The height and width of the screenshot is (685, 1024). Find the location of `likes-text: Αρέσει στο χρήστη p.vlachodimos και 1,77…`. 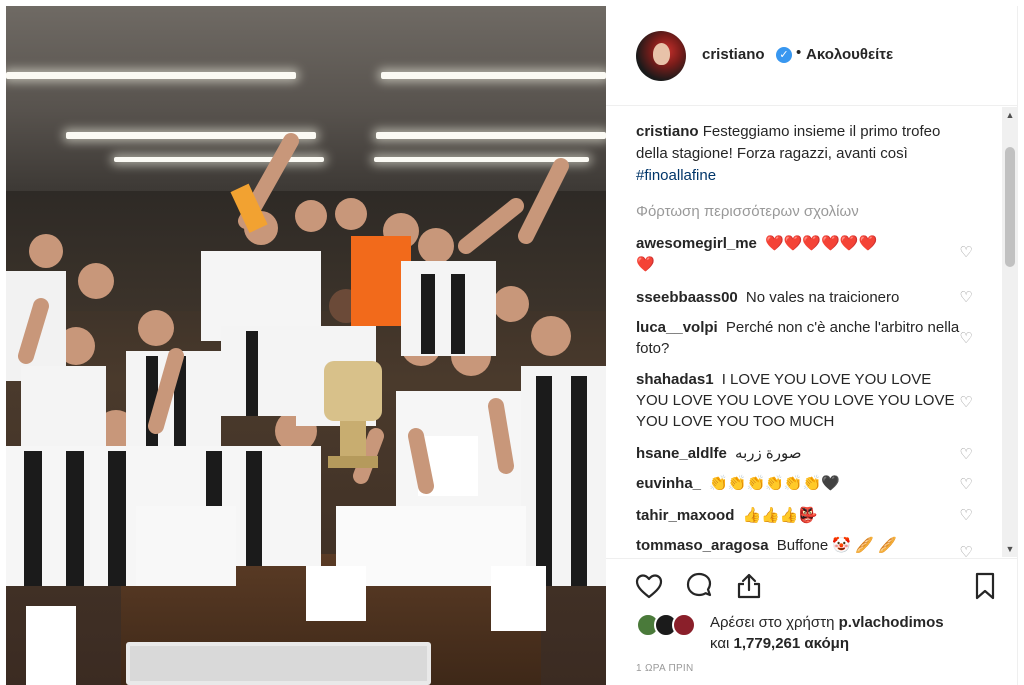

likes-text: Αρέσει στο χρήστη p.vlachodimos και 1,77… is located at coordinates (827, 633).